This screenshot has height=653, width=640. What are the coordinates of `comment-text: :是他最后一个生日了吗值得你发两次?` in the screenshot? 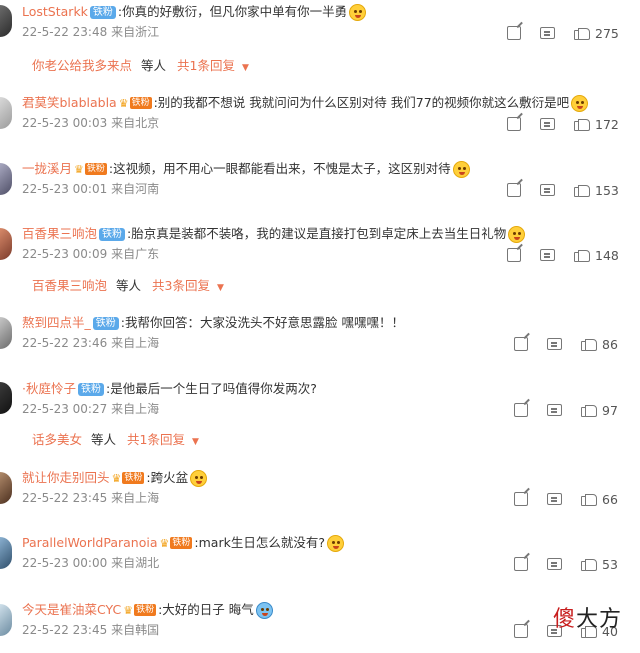 It's located at (211, 388).